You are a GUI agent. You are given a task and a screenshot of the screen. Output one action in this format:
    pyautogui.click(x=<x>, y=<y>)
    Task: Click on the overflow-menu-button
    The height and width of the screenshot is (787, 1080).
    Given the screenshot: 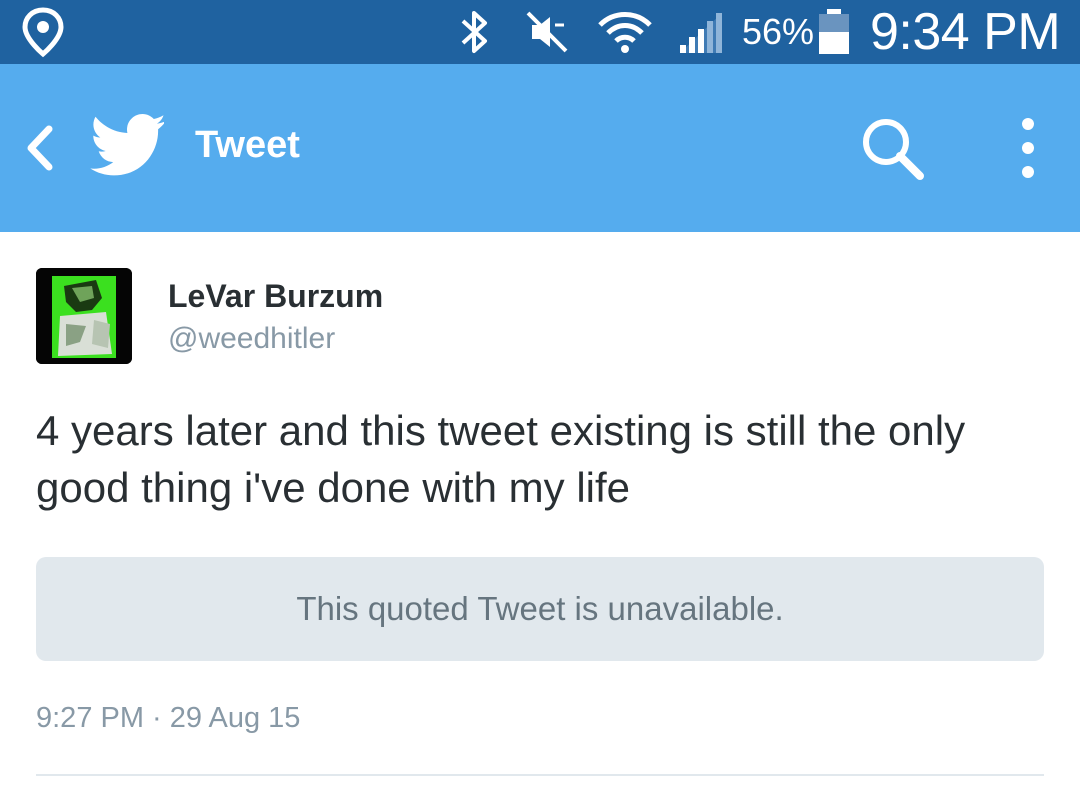 What is the action you would take?
    pyautogui.click(x=1028, y=149)
    